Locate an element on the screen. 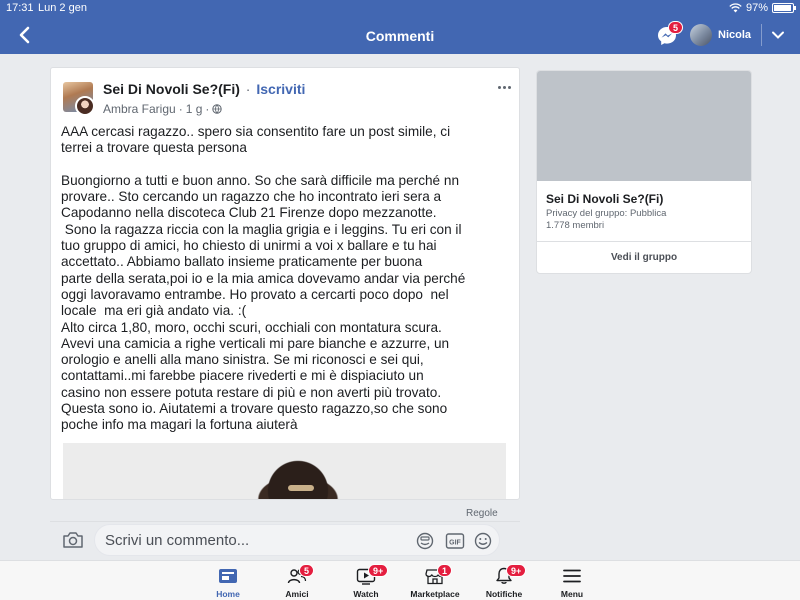 This screenshot has height=600, width=800. notification-badge: 5 is located at coordinates (307, 570).